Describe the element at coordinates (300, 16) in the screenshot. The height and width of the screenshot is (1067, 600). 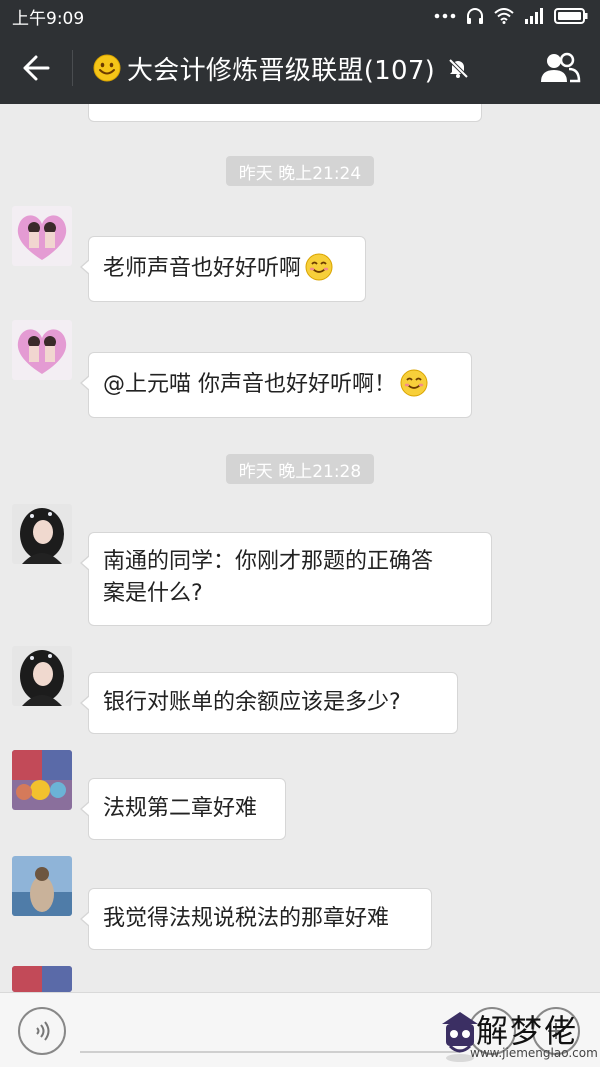
I see `status-bar: 上午9:09` at that location.